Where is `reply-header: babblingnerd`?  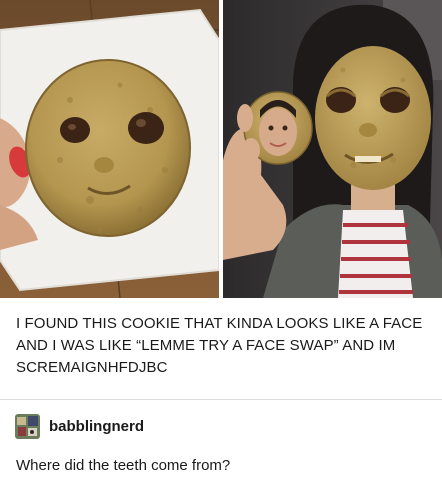 reply-header: babblingnerd is located at coordinates (79, 426).